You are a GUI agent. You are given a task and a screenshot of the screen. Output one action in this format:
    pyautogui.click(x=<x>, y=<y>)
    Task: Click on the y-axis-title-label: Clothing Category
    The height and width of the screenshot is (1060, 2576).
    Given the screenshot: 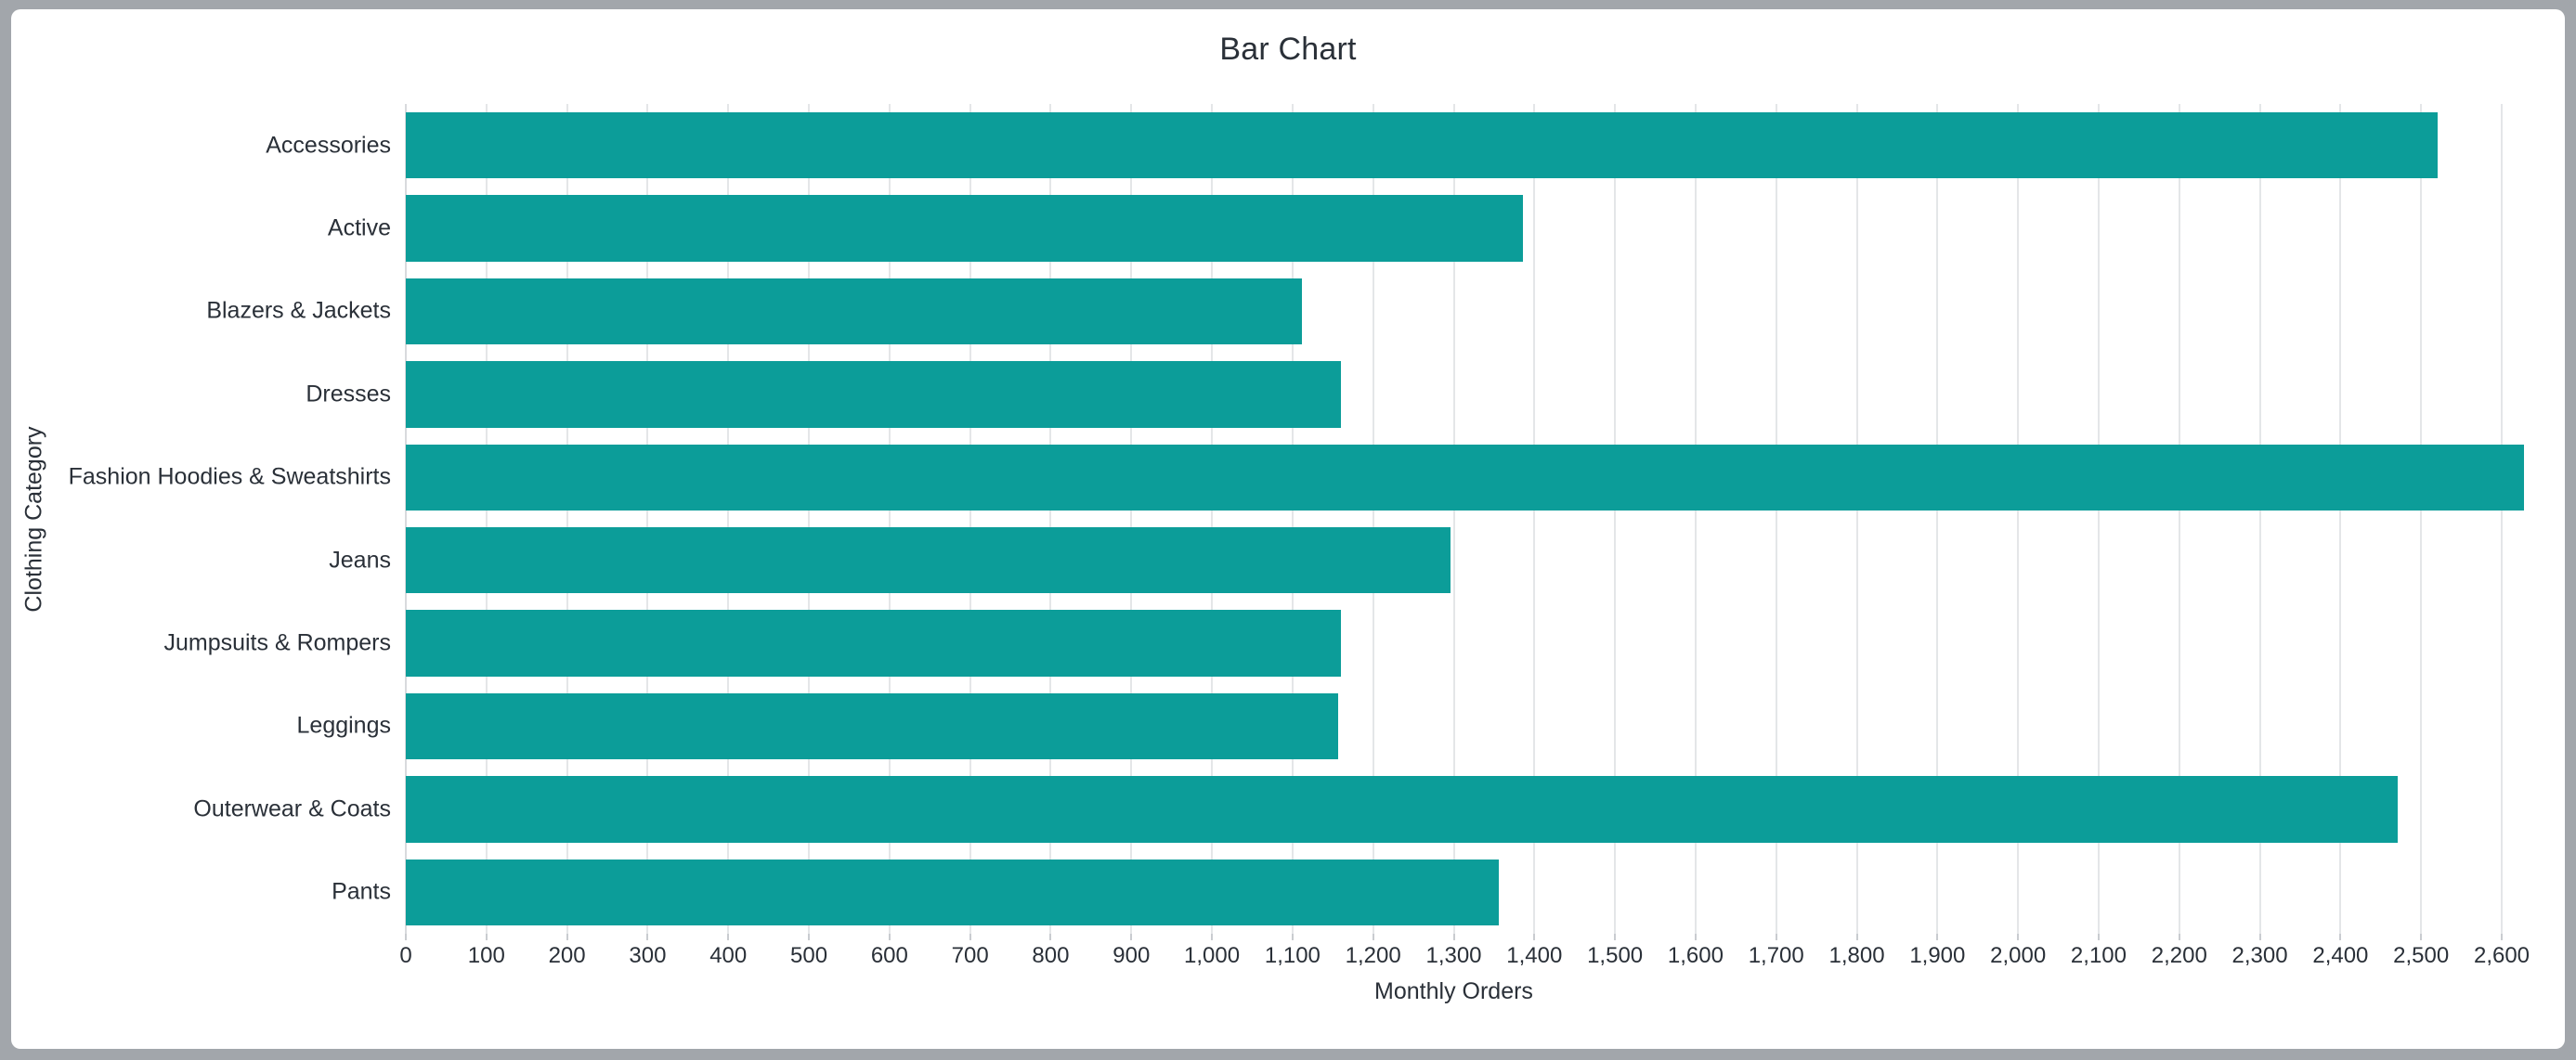 What is the action you would take?
    pyautogui.click(x=33, y=519)
    